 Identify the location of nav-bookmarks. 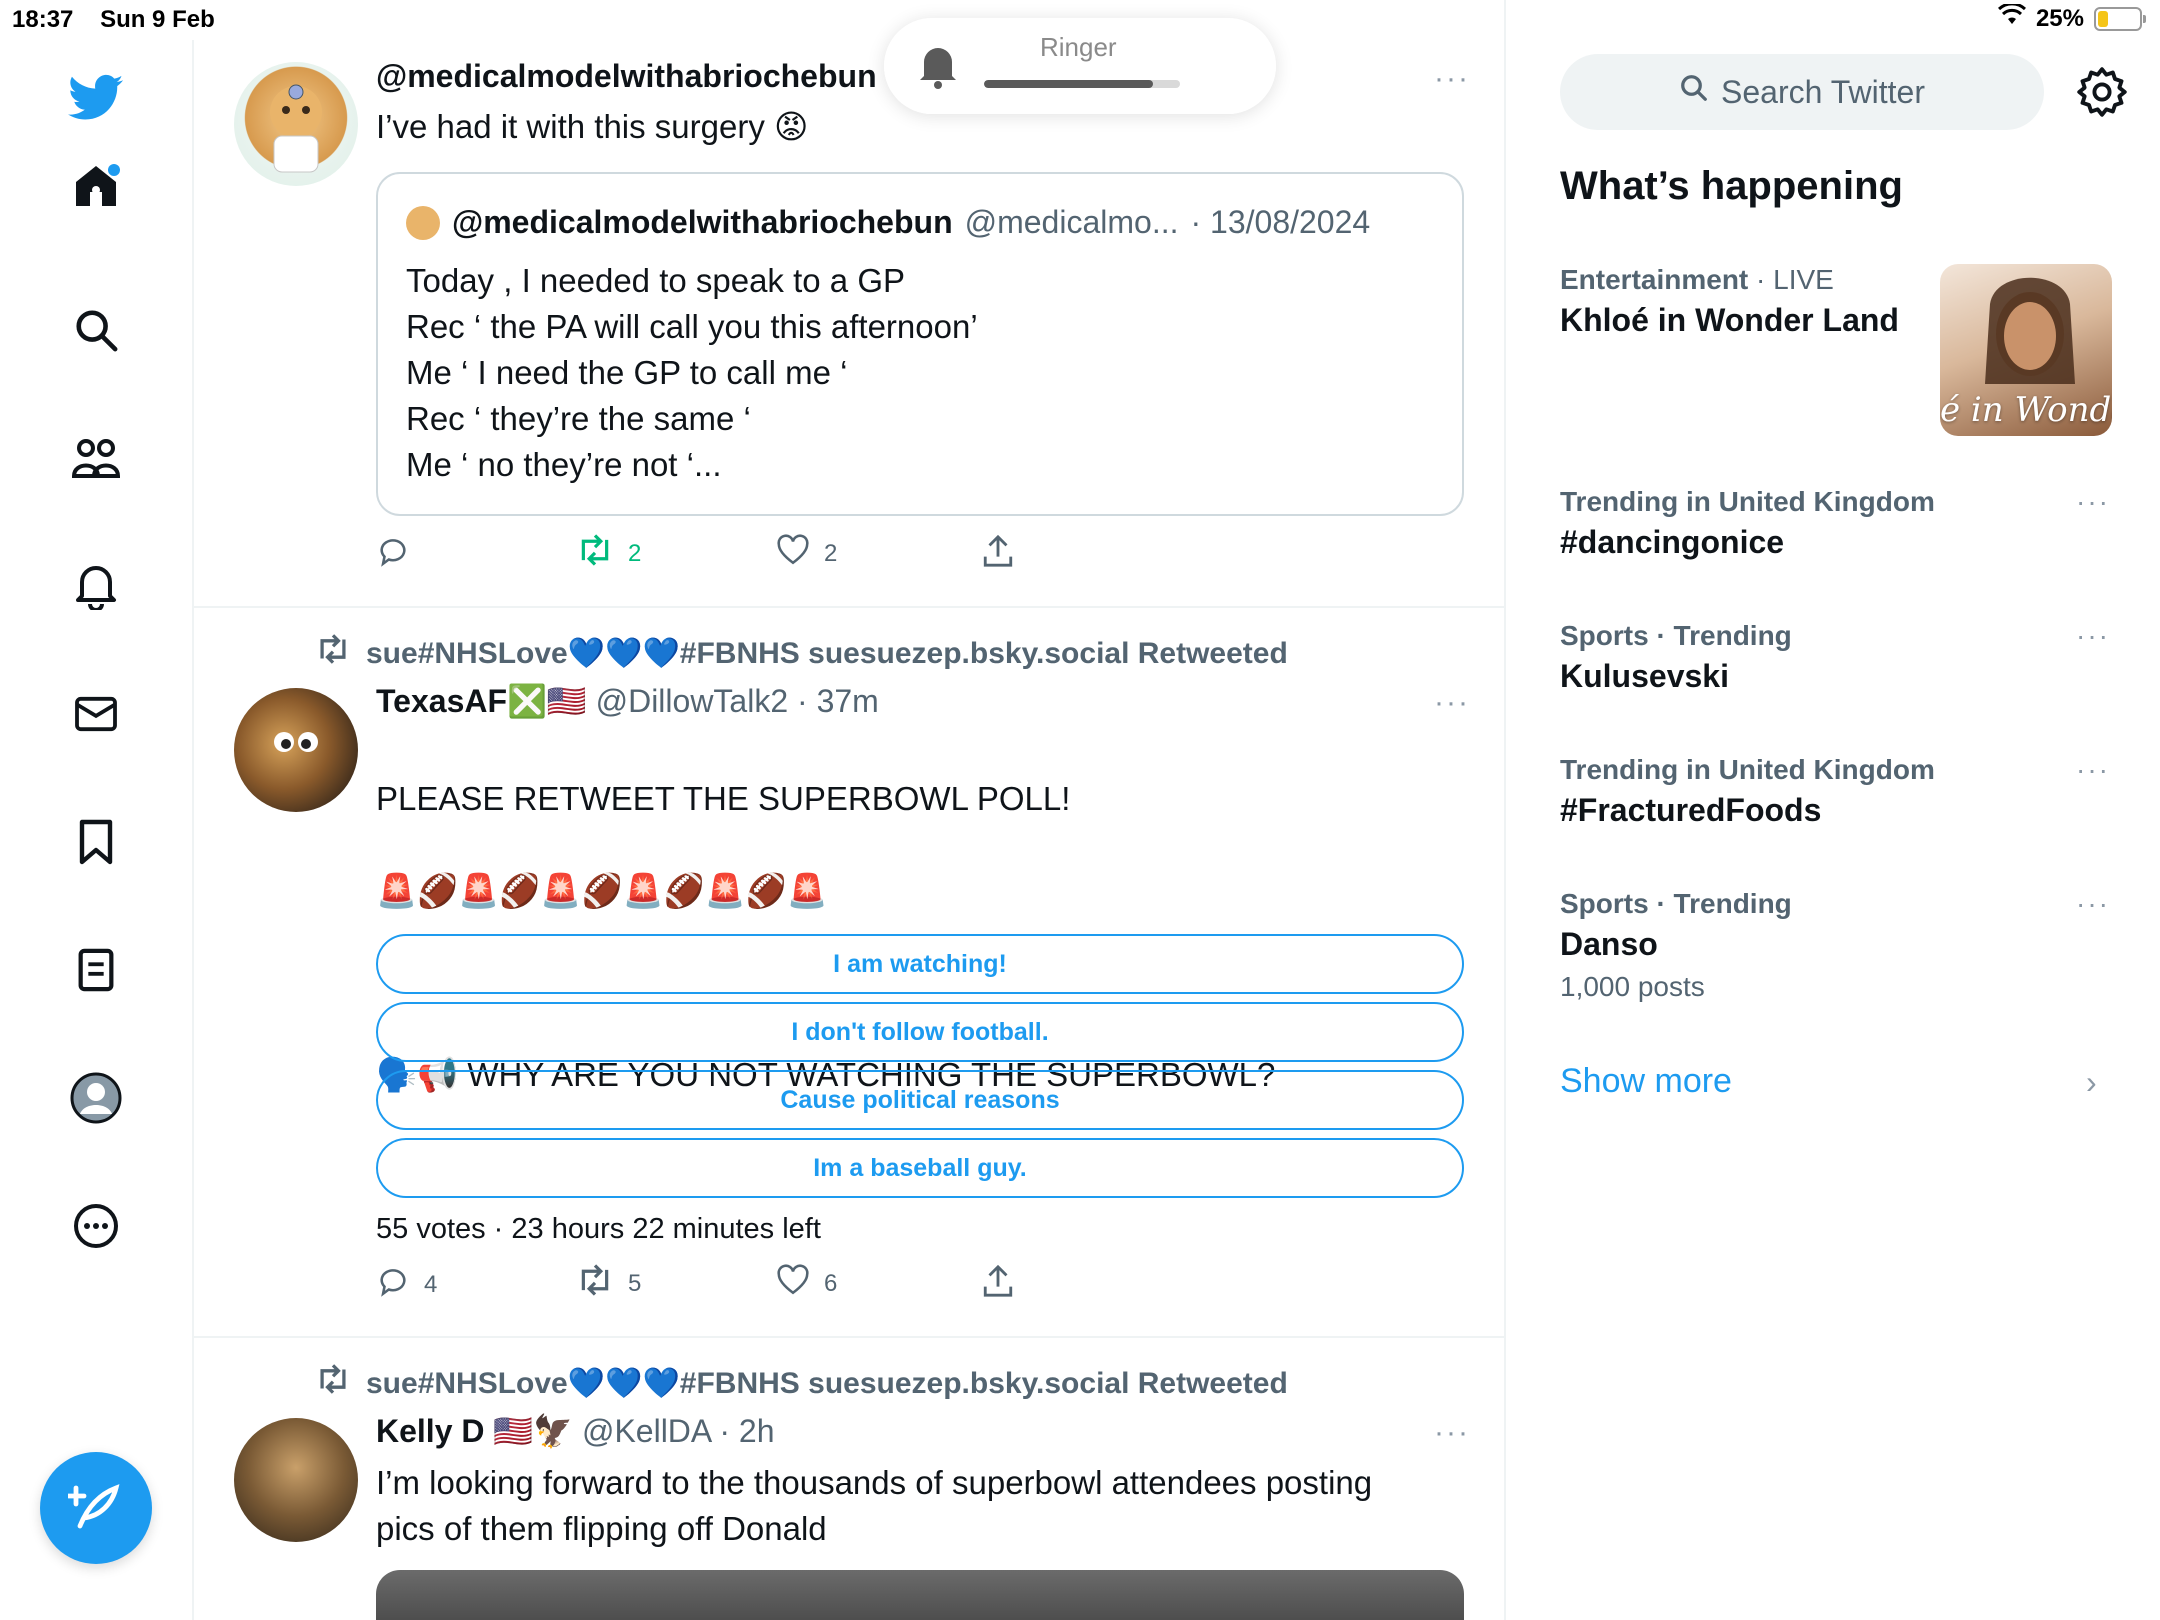
(96, 844).